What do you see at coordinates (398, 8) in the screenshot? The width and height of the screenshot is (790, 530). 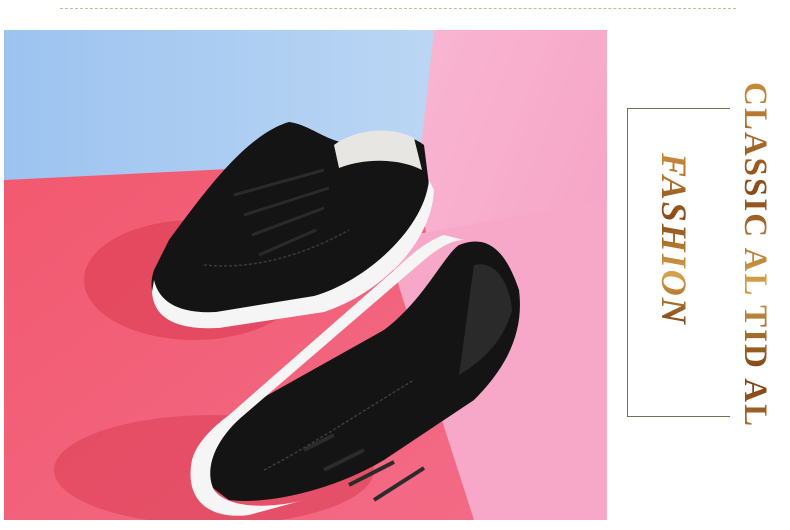 I see `top-dashed-rule` at bounding box center [398, 8].